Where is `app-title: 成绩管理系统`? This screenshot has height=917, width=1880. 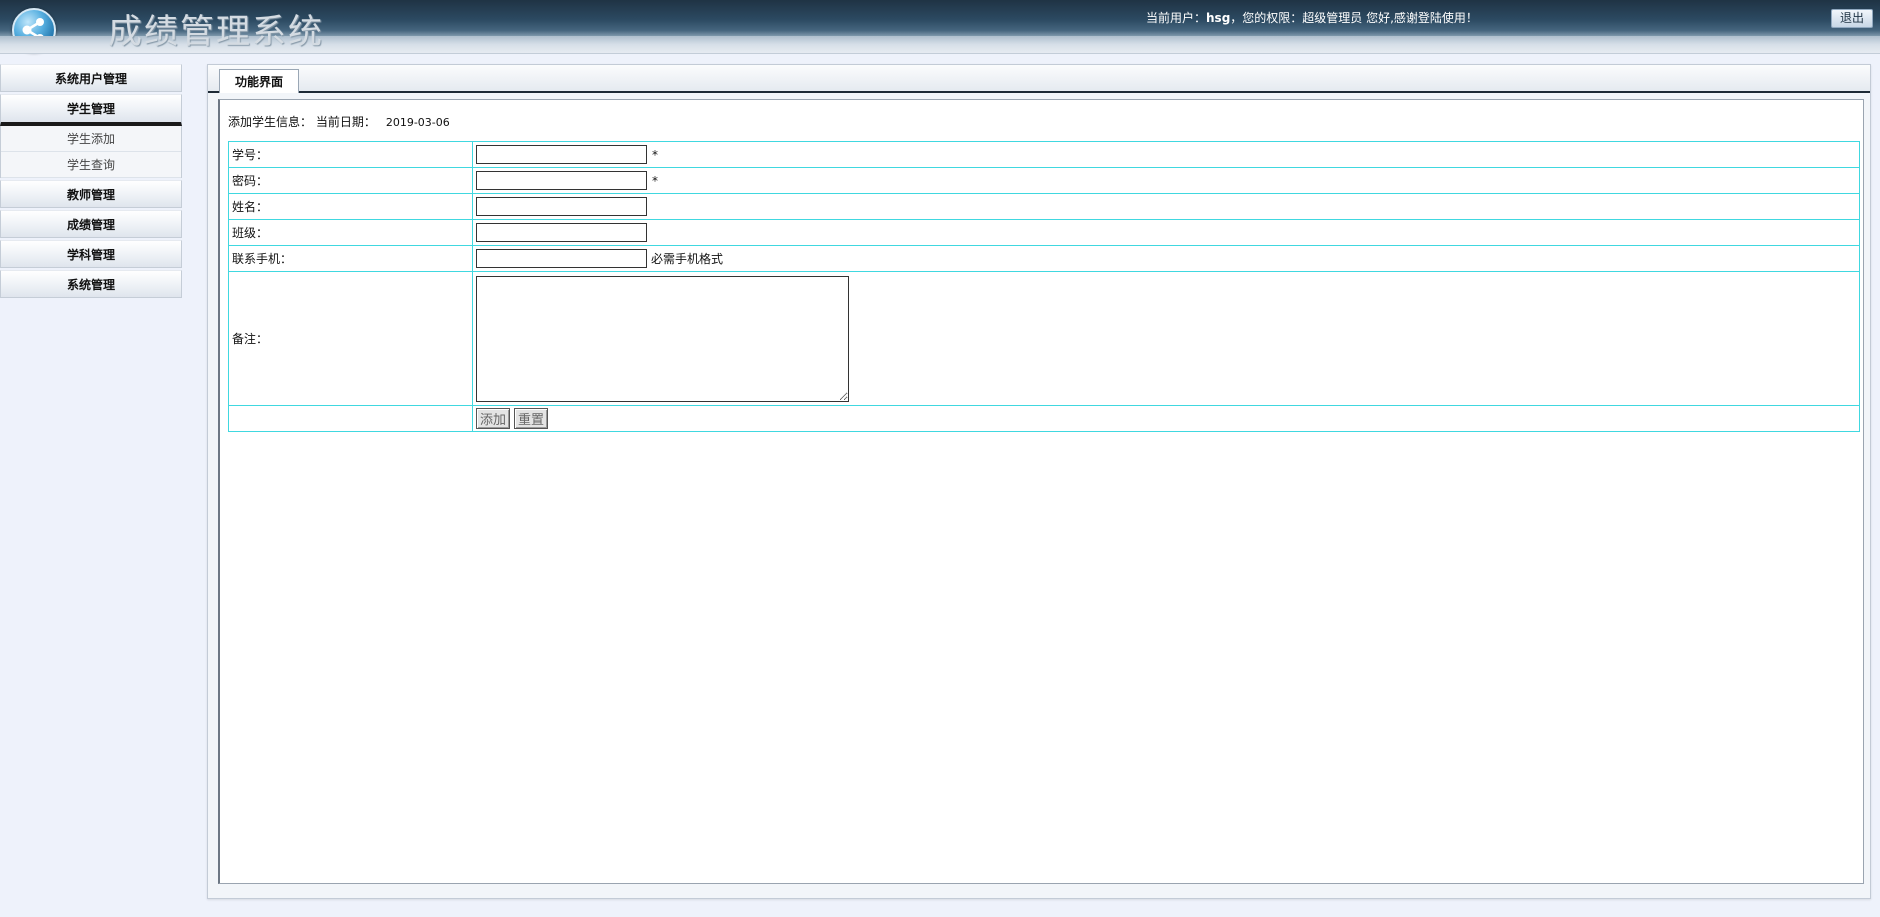 app-title: 成绩管理系统 is located at coordinates (216, 32).